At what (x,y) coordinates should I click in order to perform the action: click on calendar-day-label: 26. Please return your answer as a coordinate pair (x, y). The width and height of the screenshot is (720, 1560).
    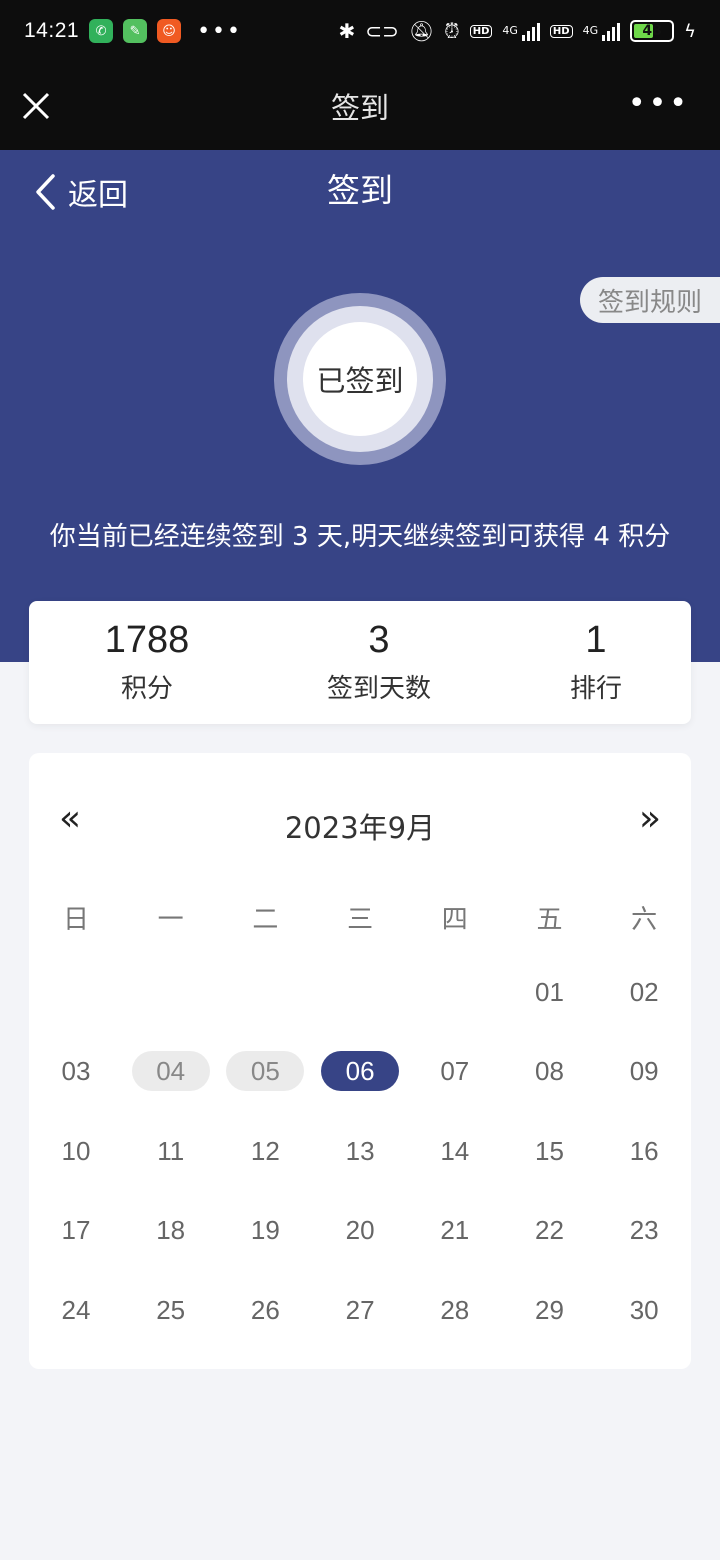
    Looking at the image, I should click on (265, 1309).